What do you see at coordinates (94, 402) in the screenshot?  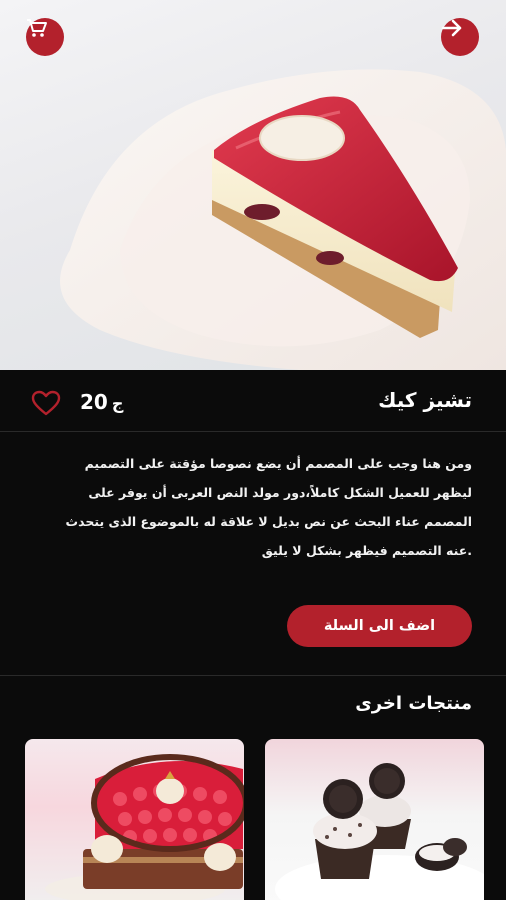 I see `price-amount: 20` at bounding box center [94, 402].